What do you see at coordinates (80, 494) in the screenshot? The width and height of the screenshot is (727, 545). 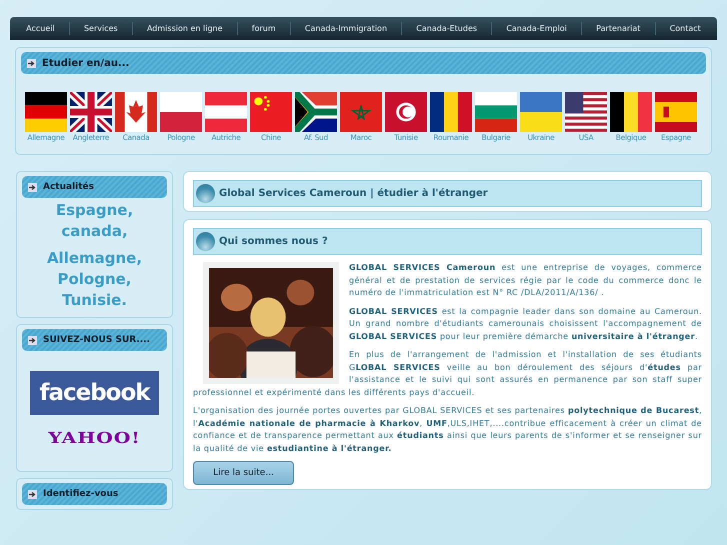 I see `panel-title: Identifiez-vous` at bounding box center [80, 494].